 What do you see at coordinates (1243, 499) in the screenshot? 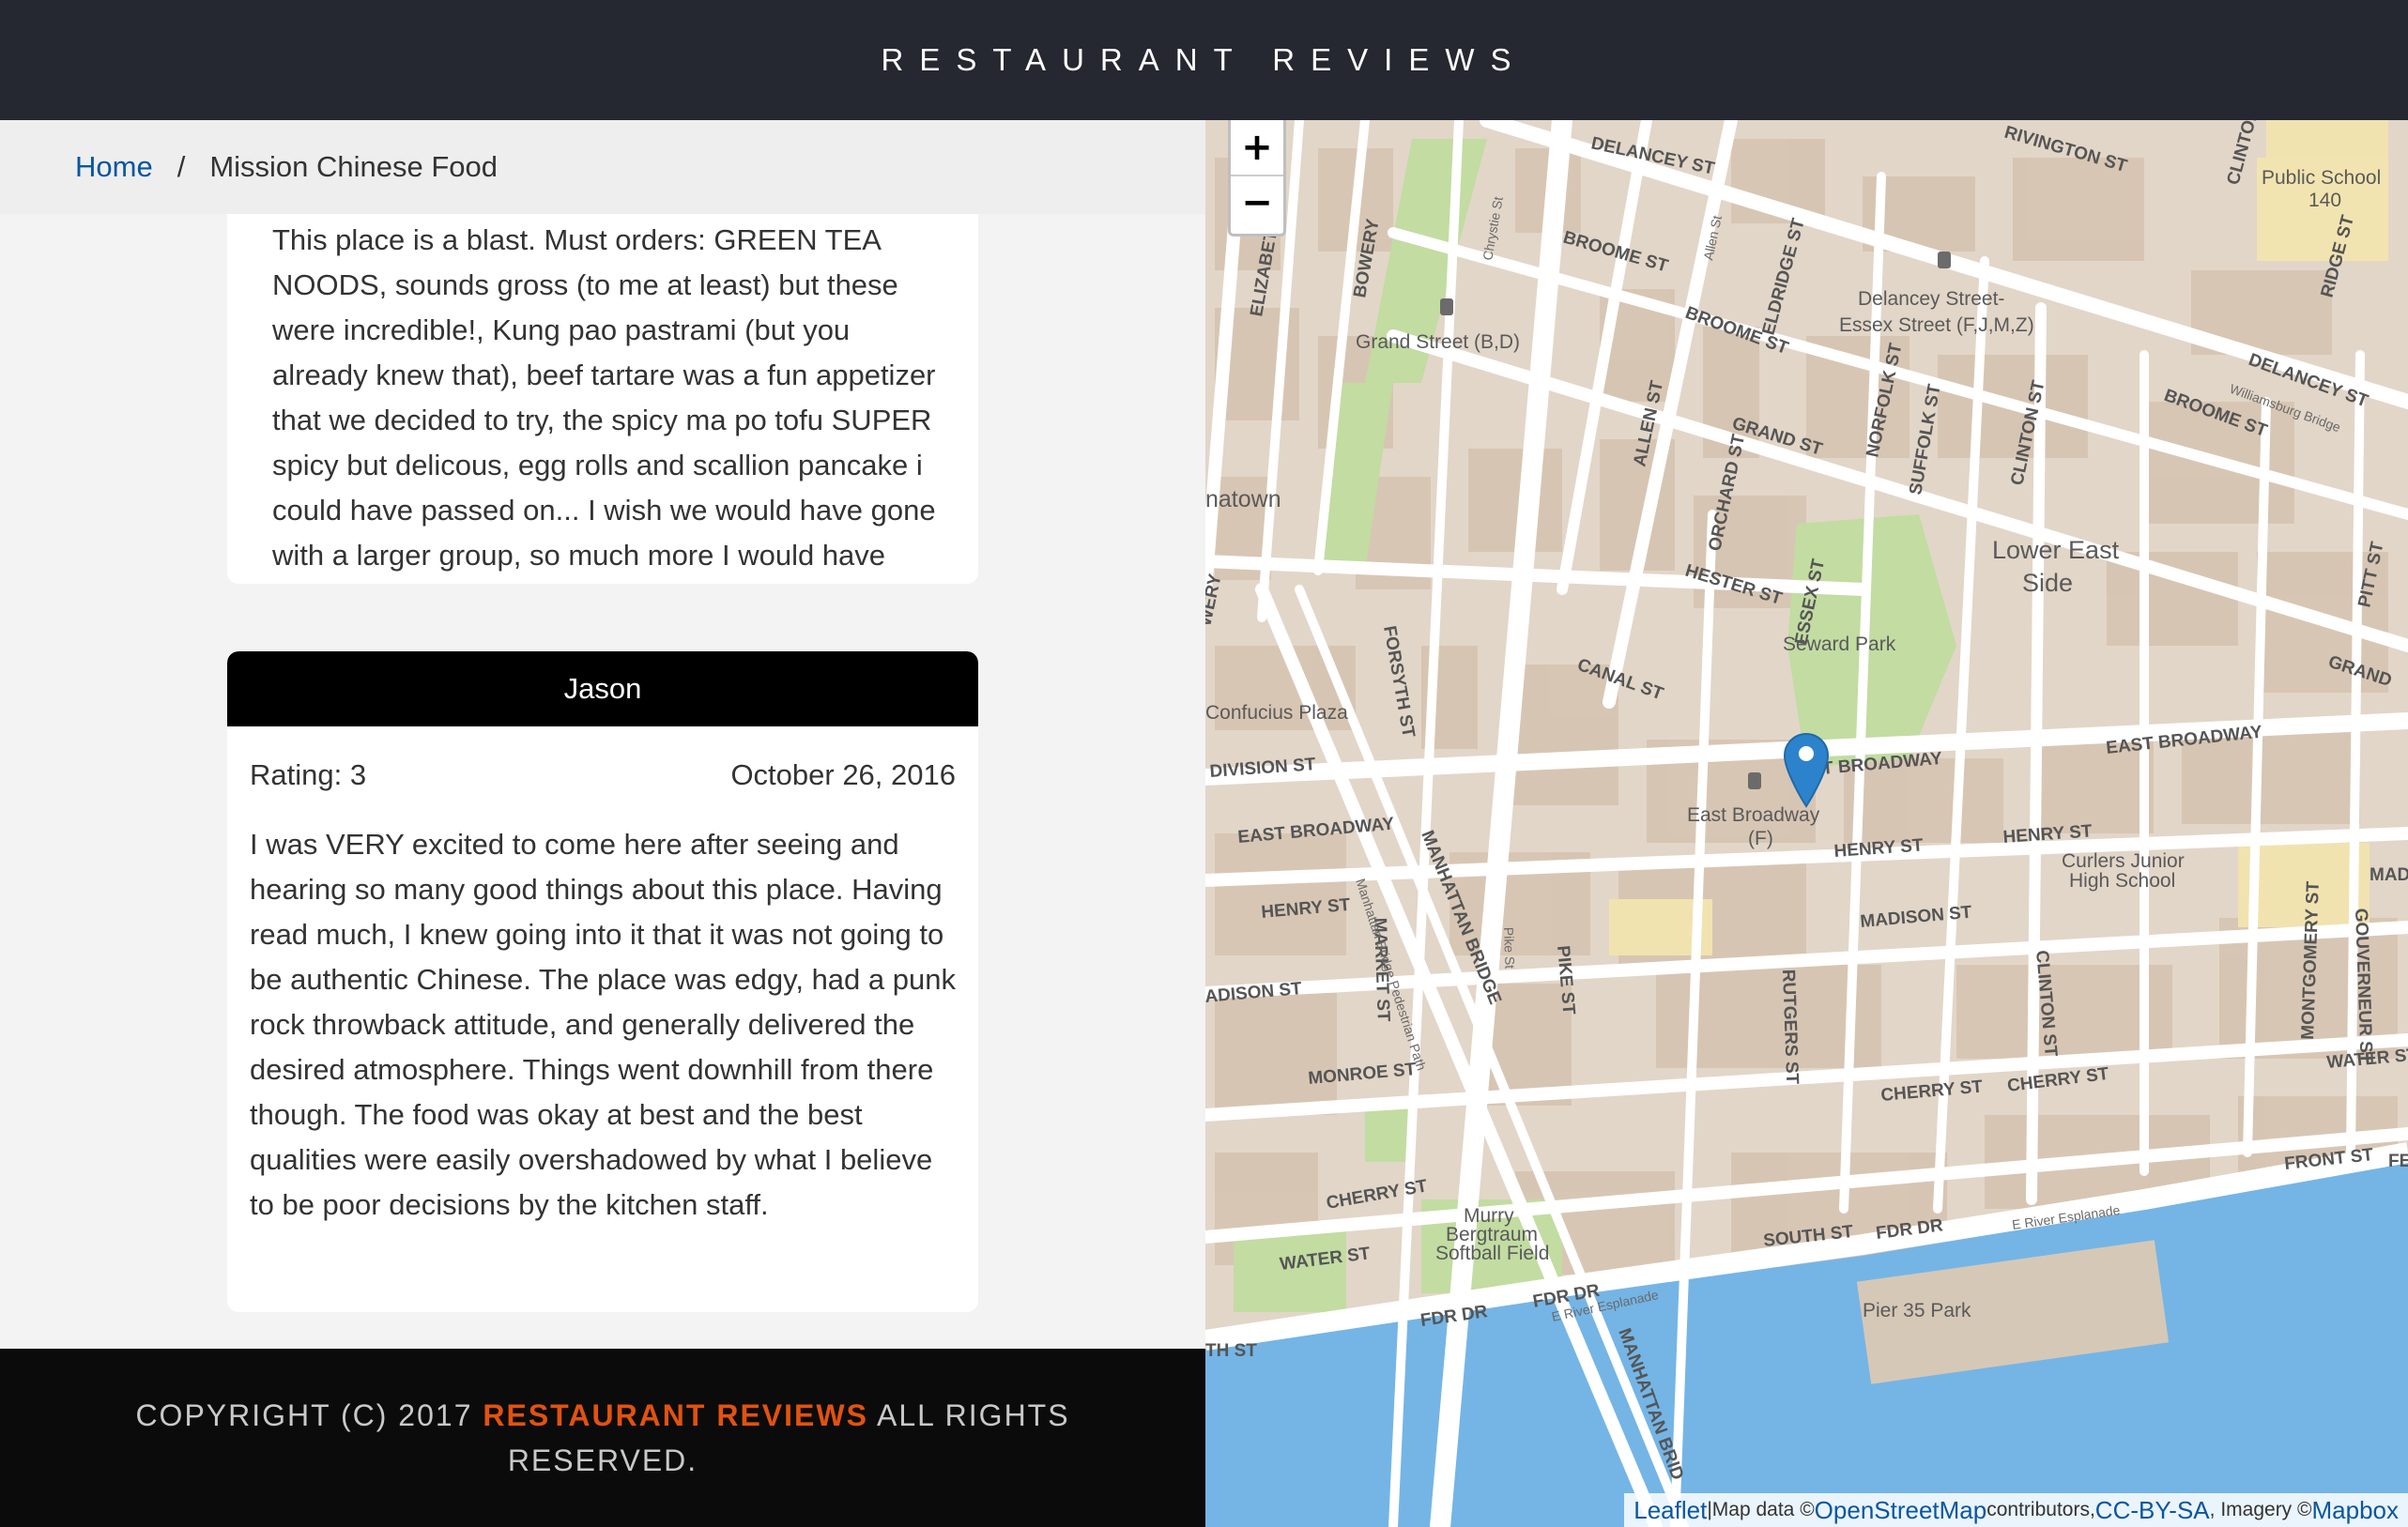
I see `map-label: natown` at bounding box center [1243, 499].